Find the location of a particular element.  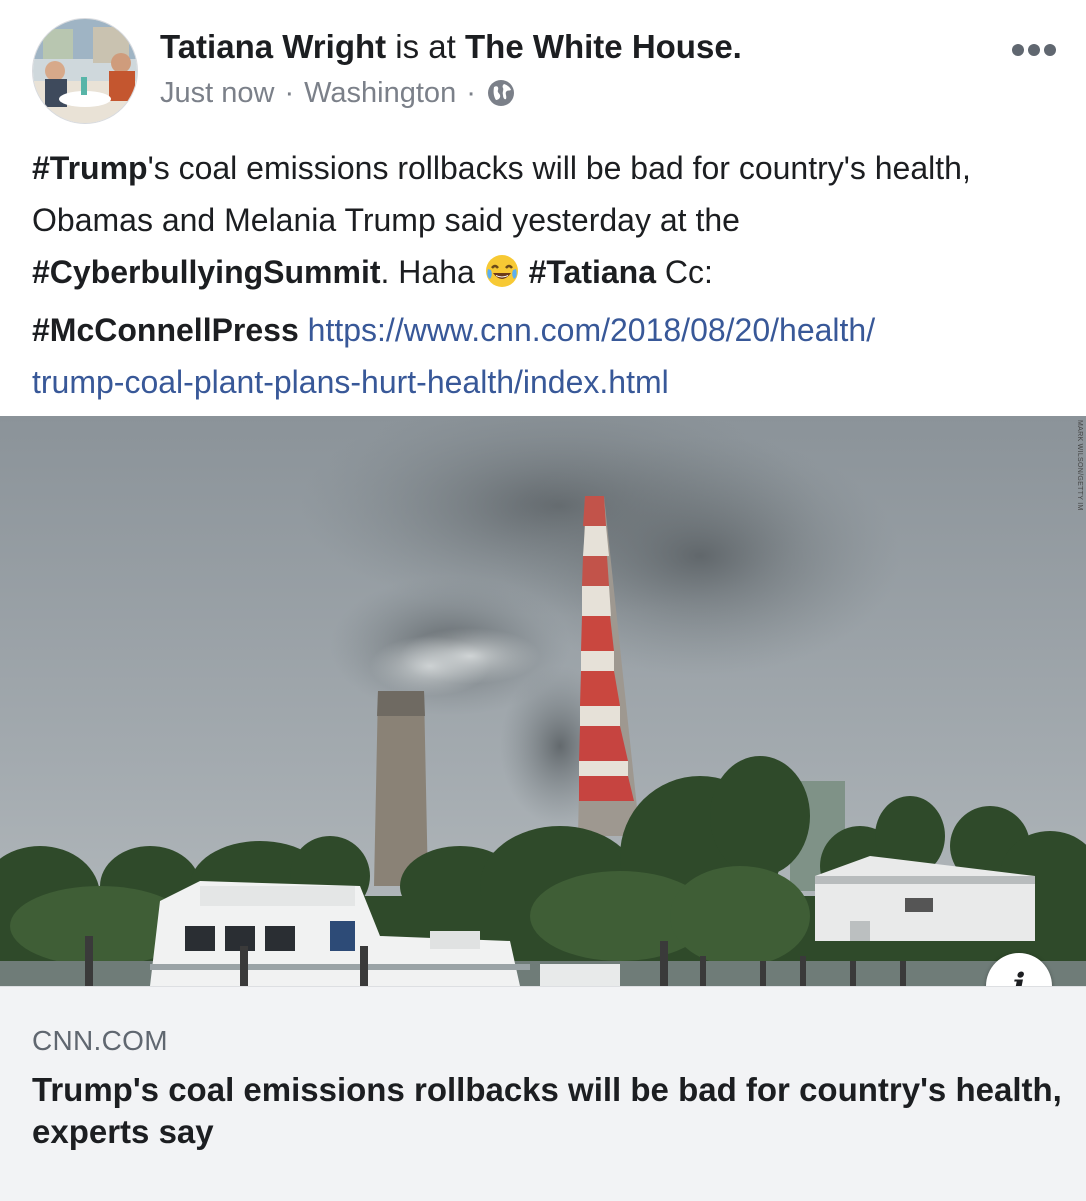

link-domain: CNN.COM is located at coordinates (100, 1040).